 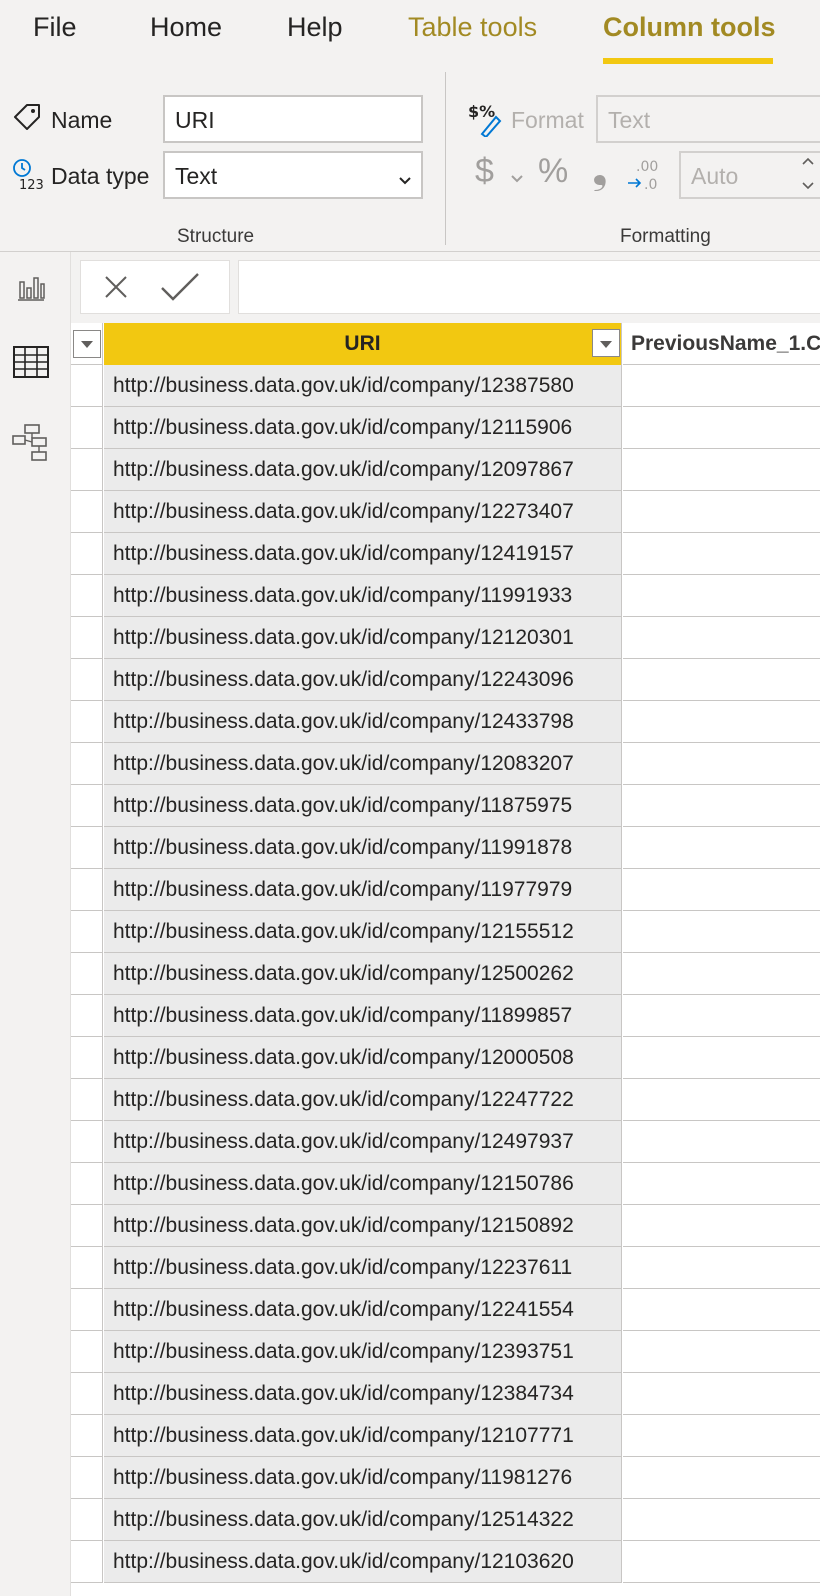 I want to click on spinner-icon, so click(x=808, y=176).